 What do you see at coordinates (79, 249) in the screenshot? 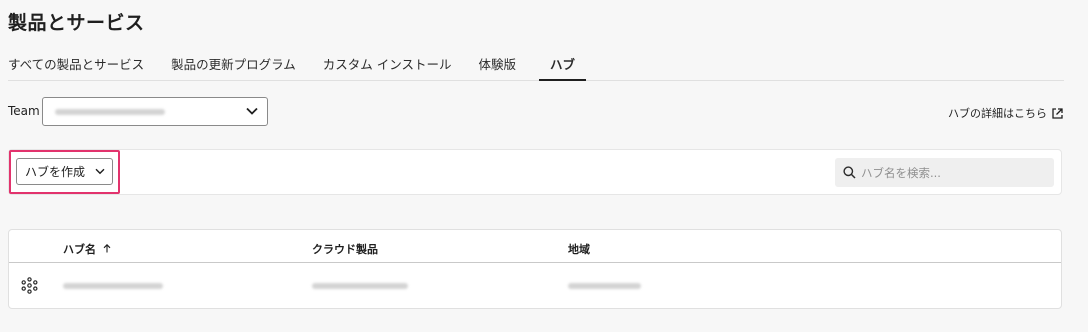
I see `column-hub-name-label: ハブ名` at bounding box center [79, 249].